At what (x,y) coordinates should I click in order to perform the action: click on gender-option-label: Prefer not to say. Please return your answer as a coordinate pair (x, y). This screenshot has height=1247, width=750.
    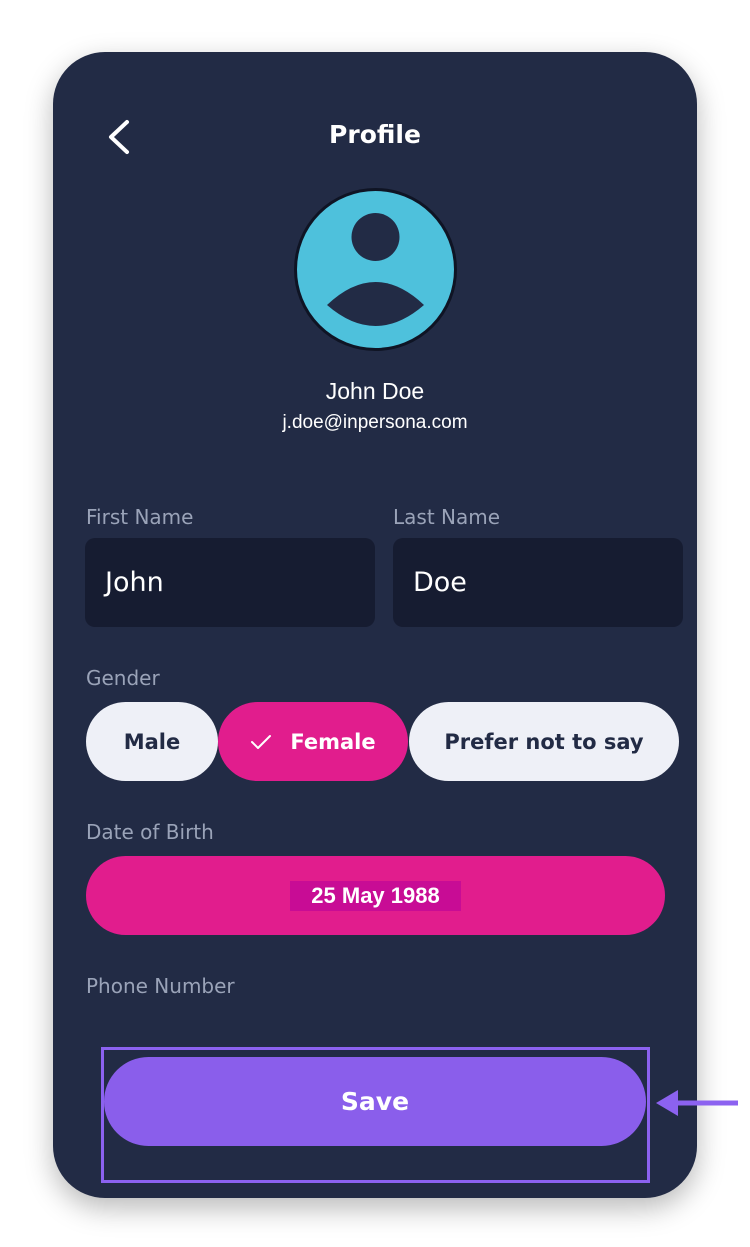
    Looking at the image, I should click on (544, 741).